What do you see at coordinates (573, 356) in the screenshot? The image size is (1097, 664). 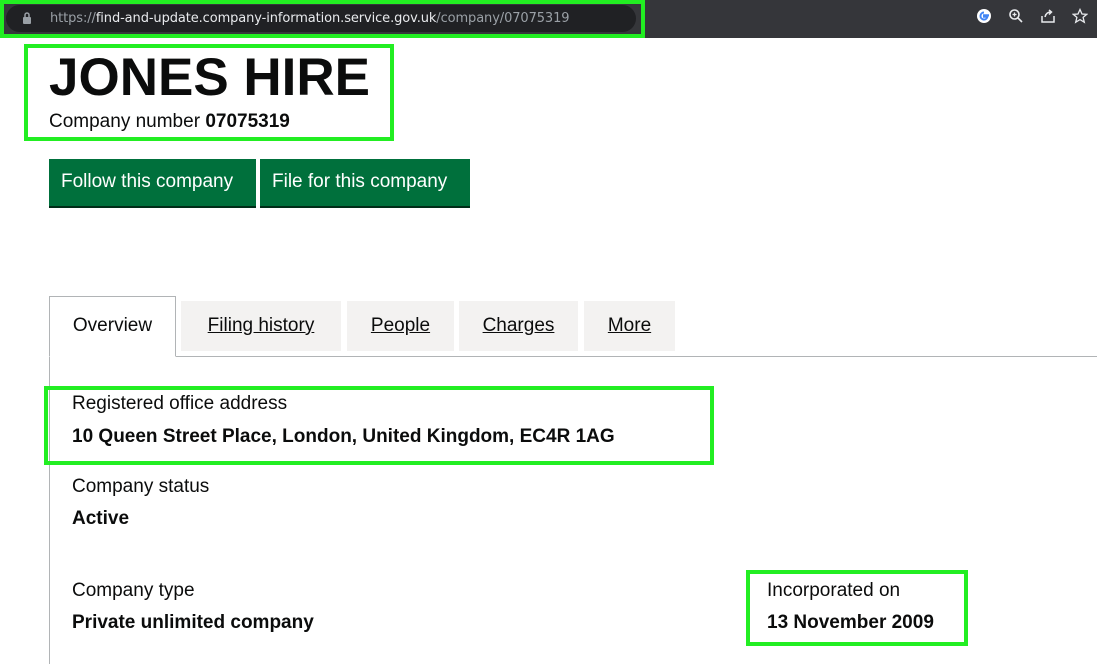 I see `tabs-divider` at bounding box center [573, 356].